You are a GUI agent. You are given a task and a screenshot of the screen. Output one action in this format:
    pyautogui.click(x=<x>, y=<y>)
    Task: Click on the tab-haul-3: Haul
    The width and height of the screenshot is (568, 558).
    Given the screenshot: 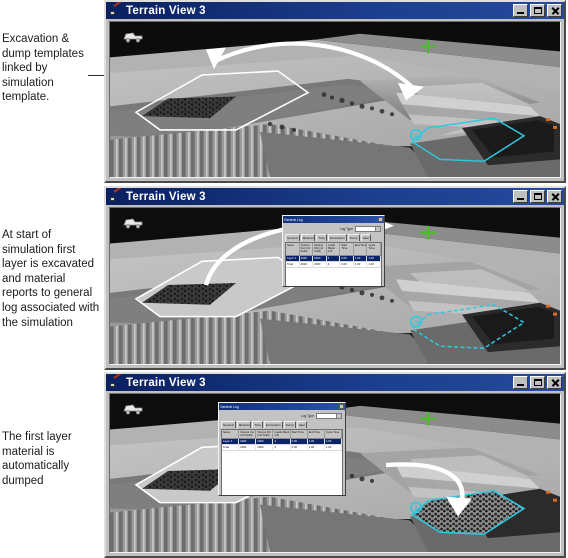 What is the action you would take?
    pyautogui.click(x=301, y=424)
    